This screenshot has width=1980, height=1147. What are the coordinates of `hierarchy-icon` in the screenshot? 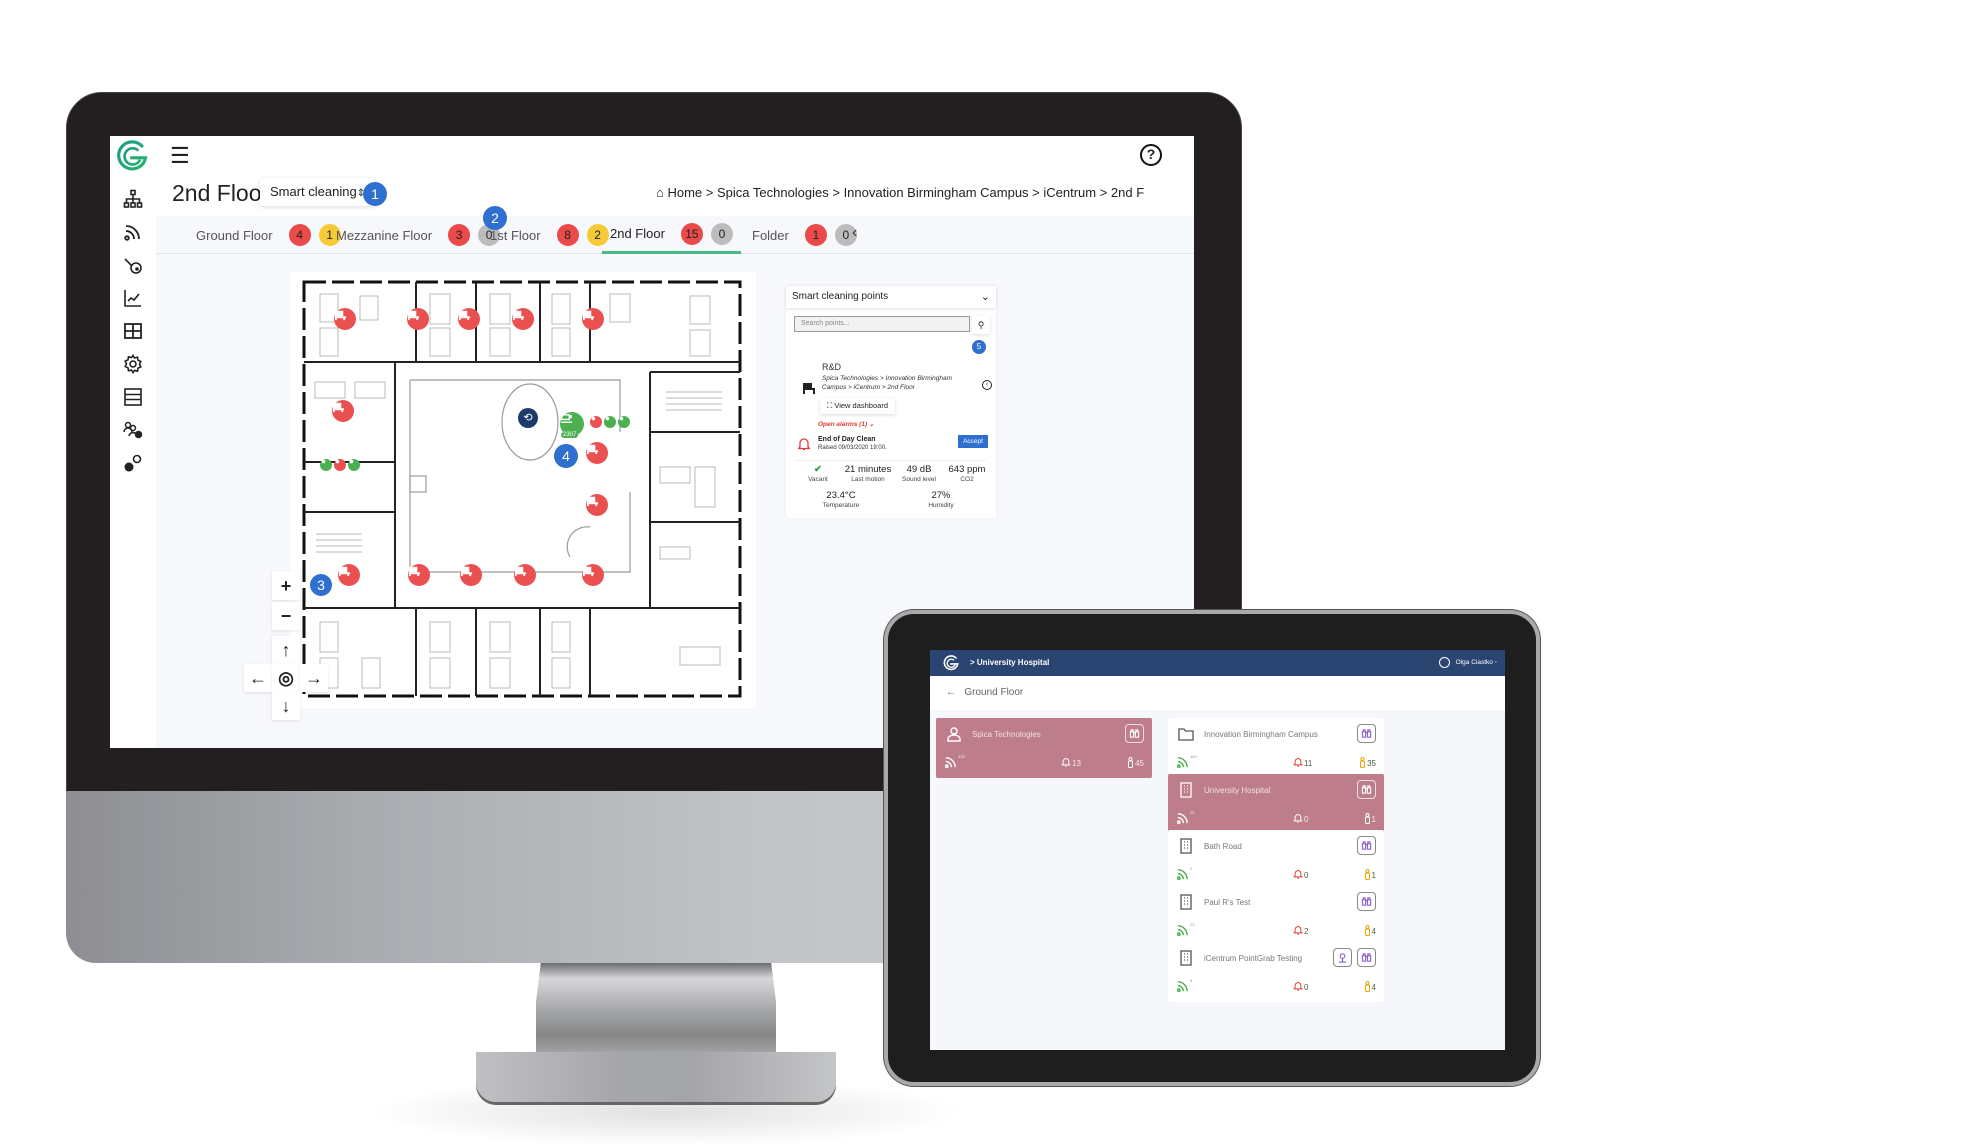 It's located at (133, 199).